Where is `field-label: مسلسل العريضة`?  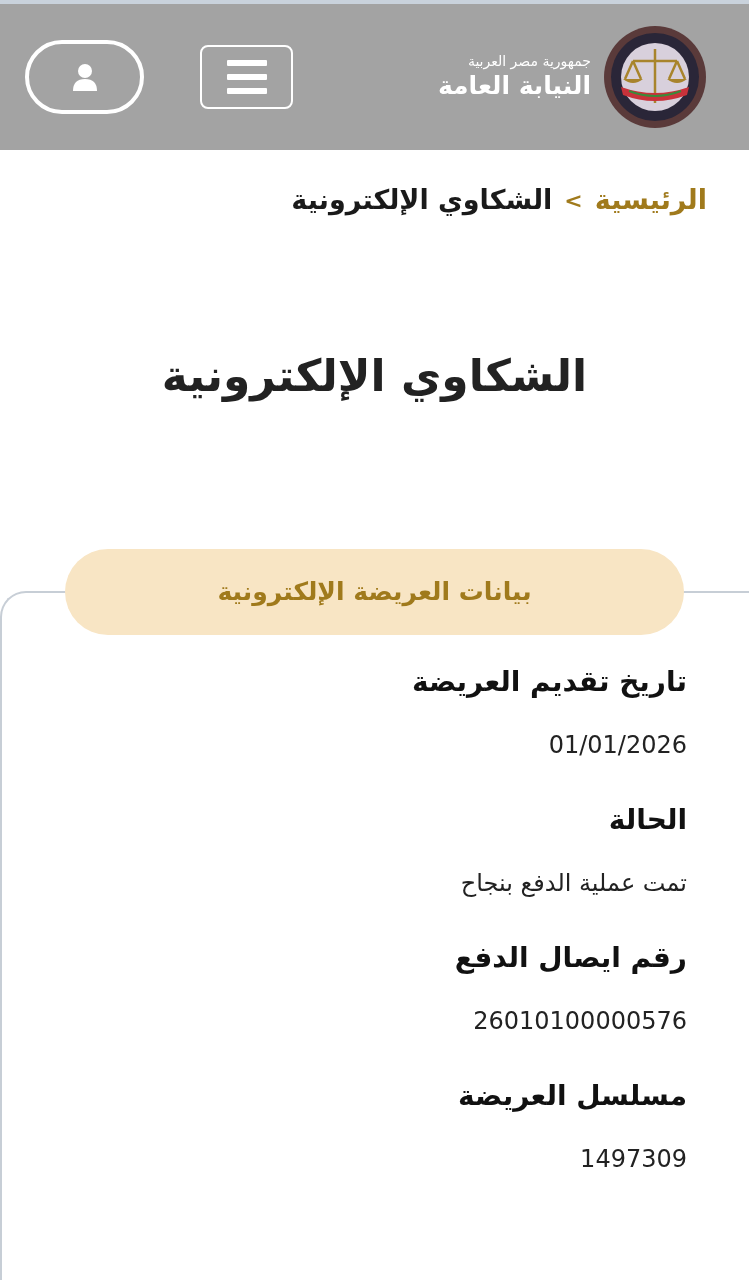
field-label: مسلسل العريضة is located at coordinates (572, 1095).